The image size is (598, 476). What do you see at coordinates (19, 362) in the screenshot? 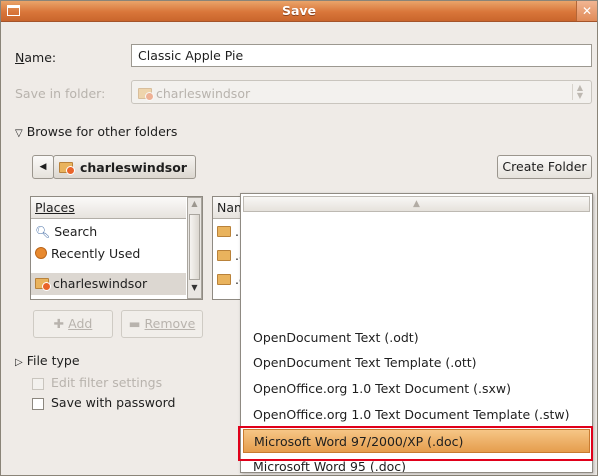
I see `expander-closed-icon: ▷` at bounding box center [19, 362].